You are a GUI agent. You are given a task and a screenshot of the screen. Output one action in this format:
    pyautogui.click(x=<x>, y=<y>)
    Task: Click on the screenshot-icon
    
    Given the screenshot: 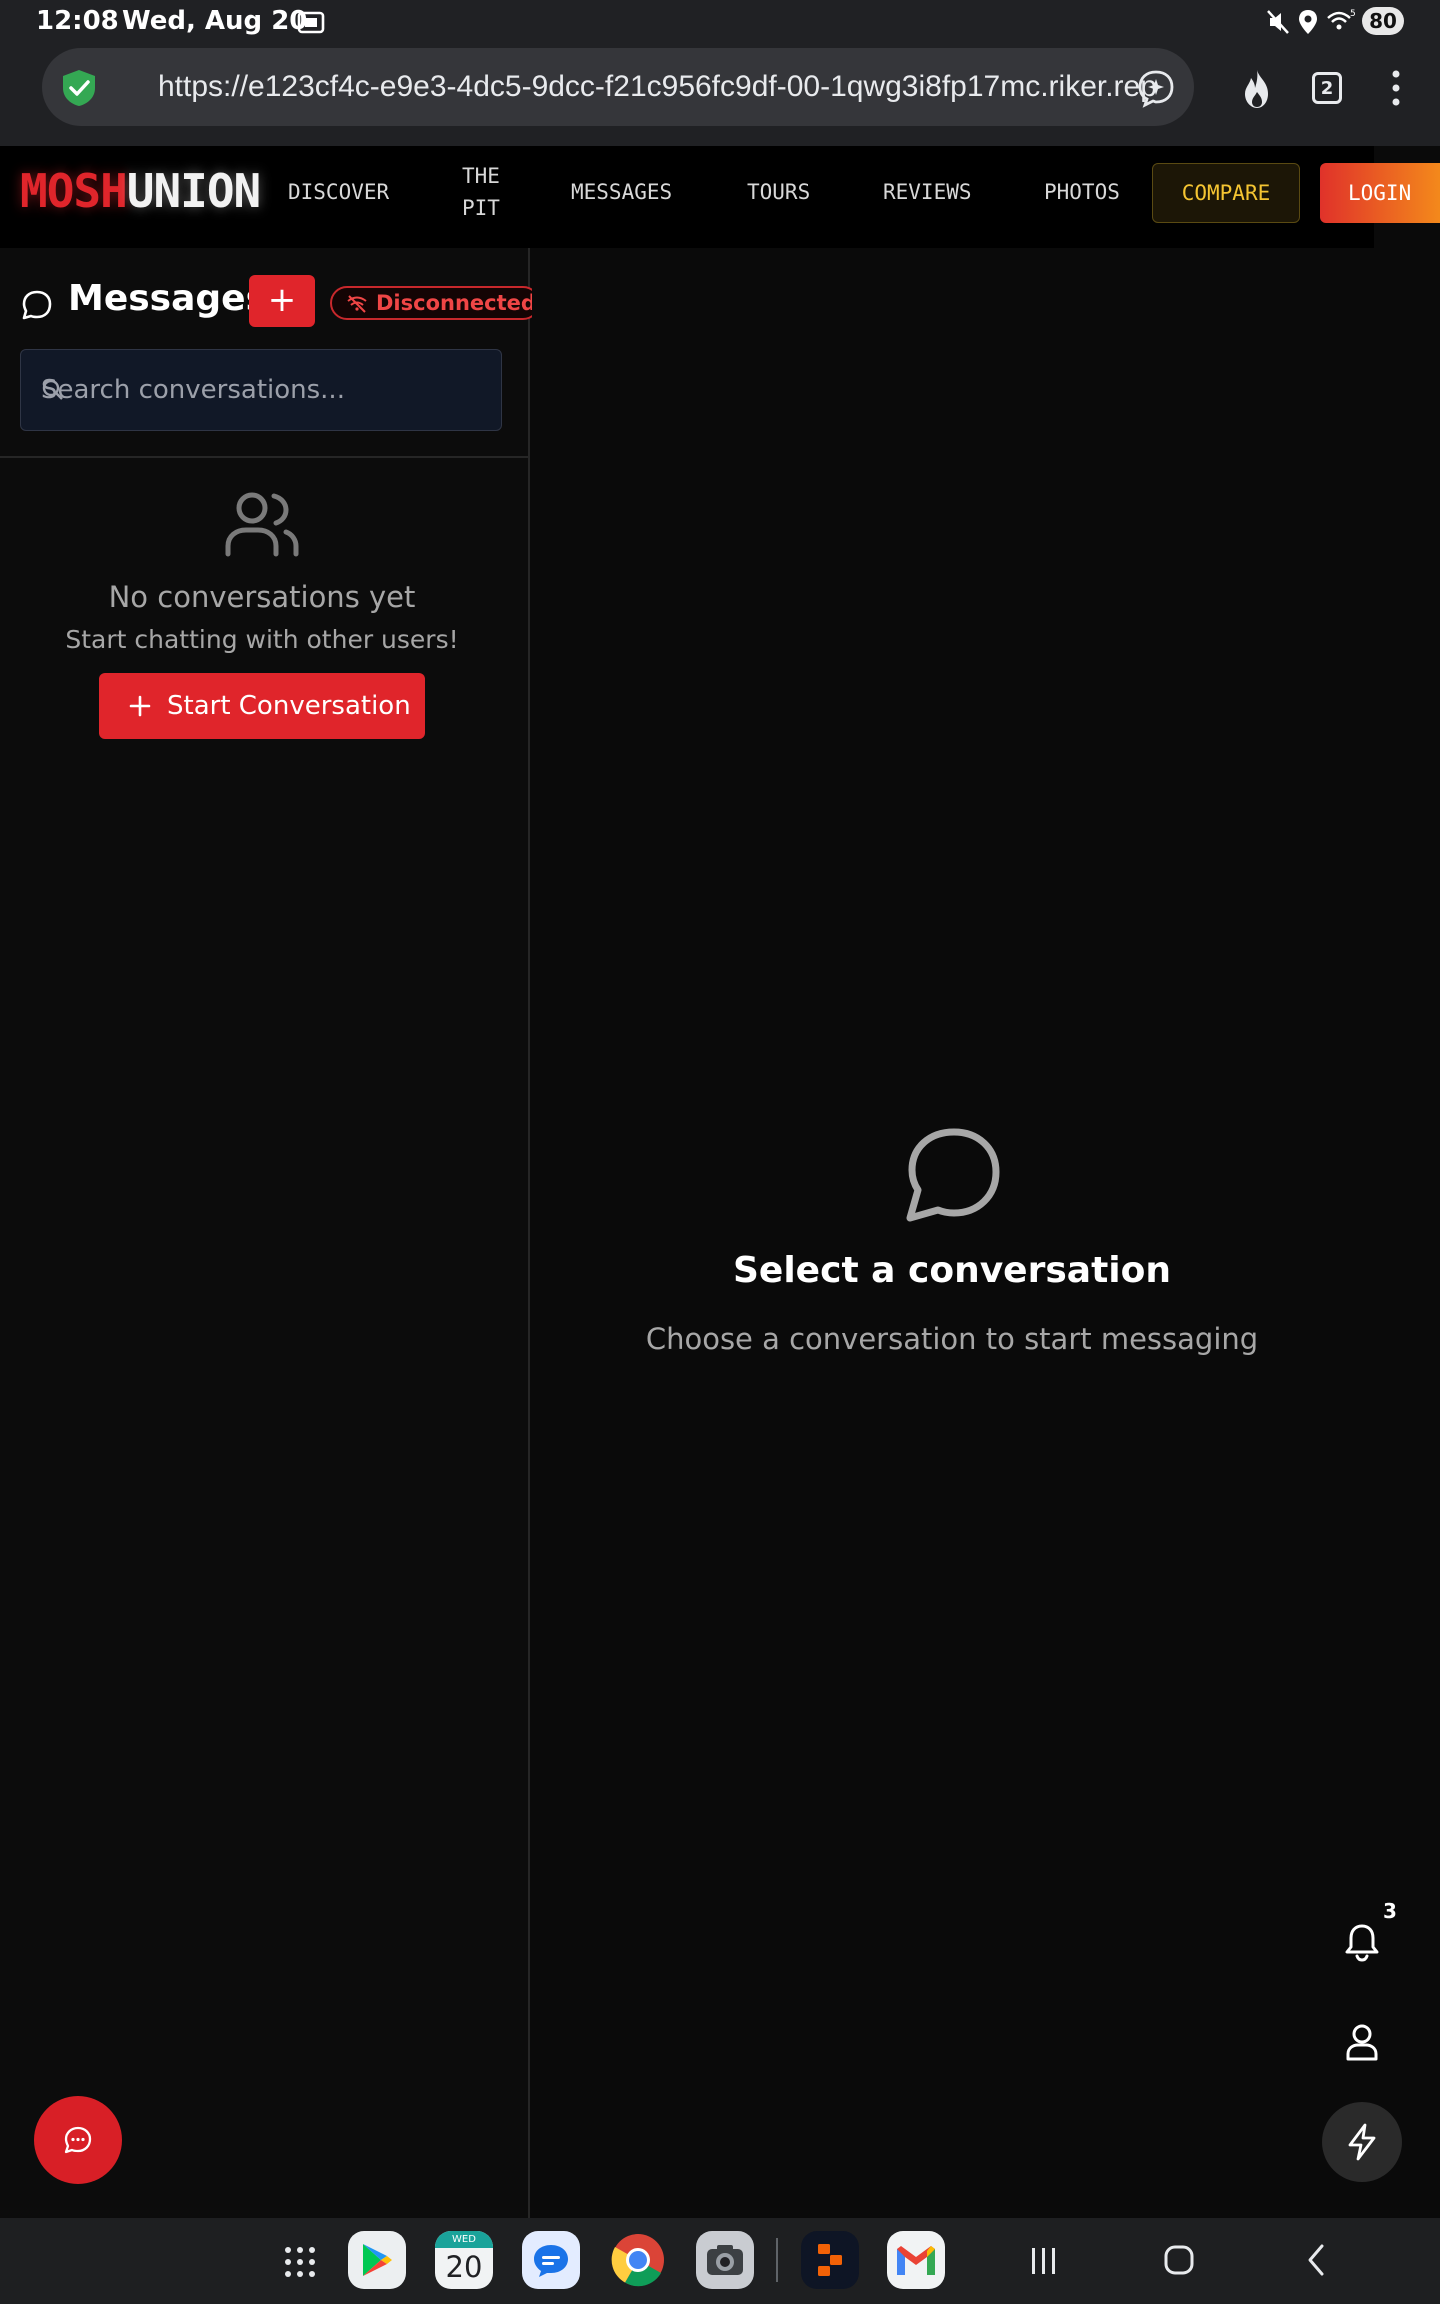 What is the action you would take?
    pyautogui.click(x=311, y=22)
    